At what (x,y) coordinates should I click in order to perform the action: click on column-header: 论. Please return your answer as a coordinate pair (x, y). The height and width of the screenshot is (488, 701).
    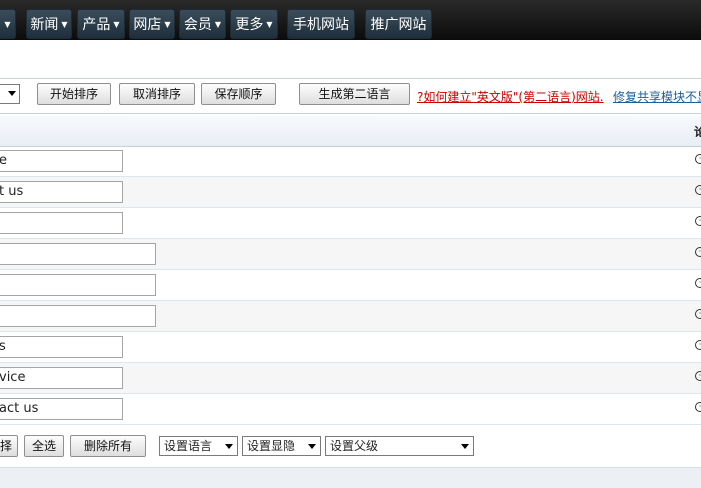
    Looking at the image, I should click on (697, 132).